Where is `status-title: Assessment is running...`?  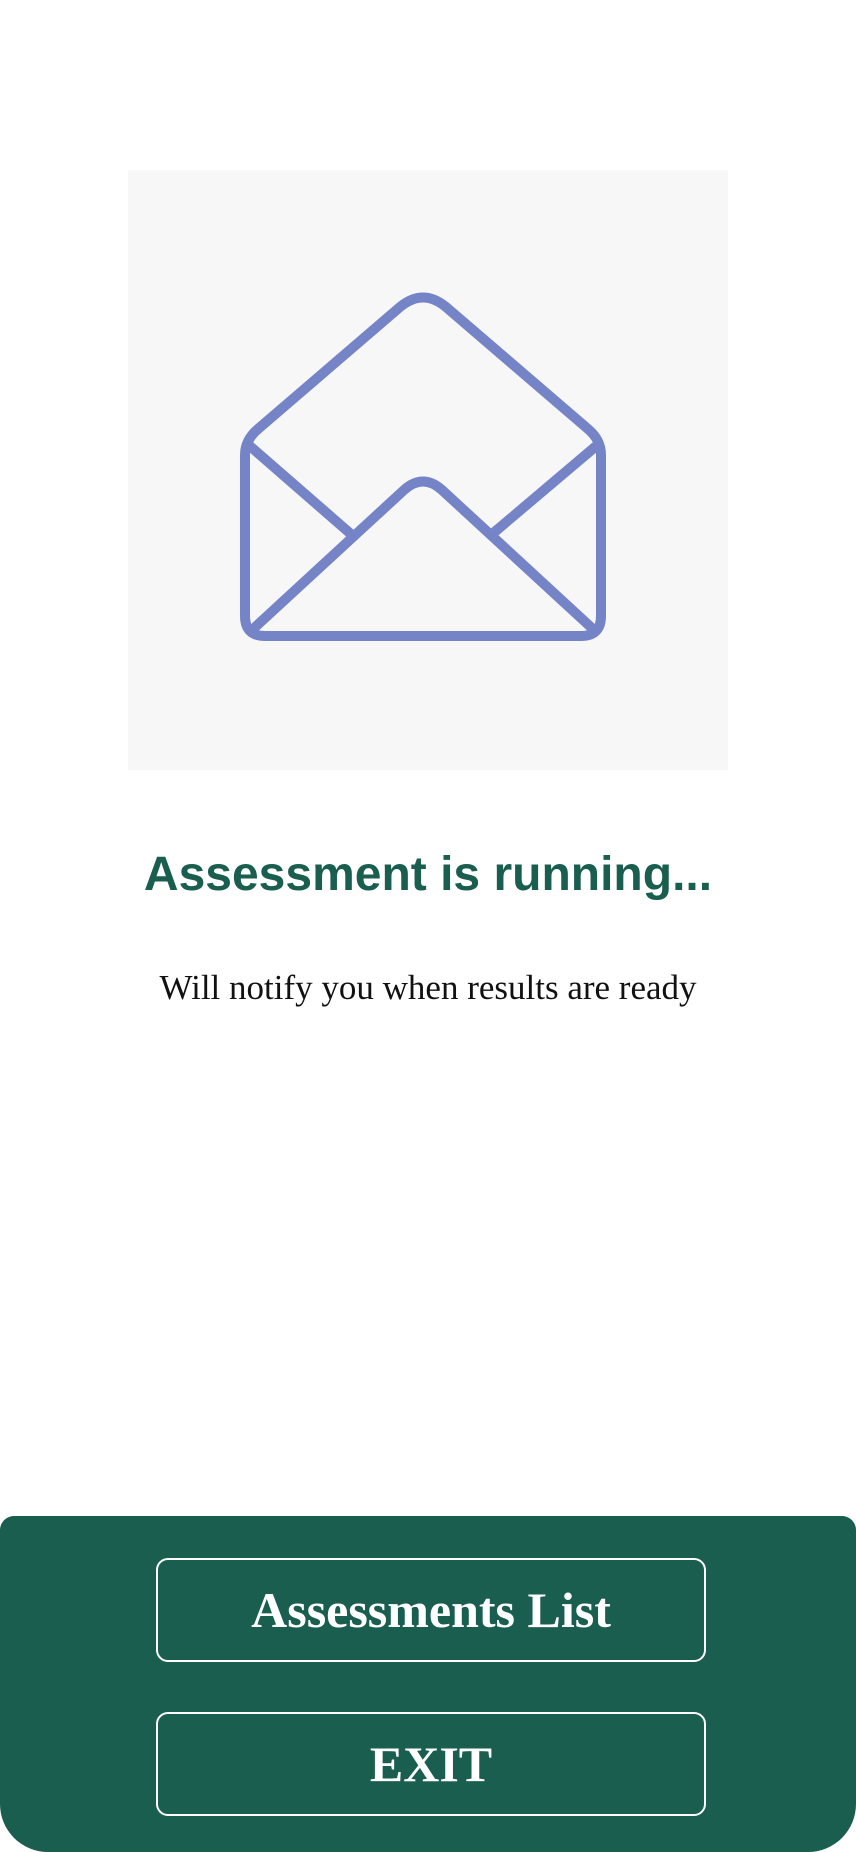 status-title: Assessment is running... is located at coordinates (428, 874).